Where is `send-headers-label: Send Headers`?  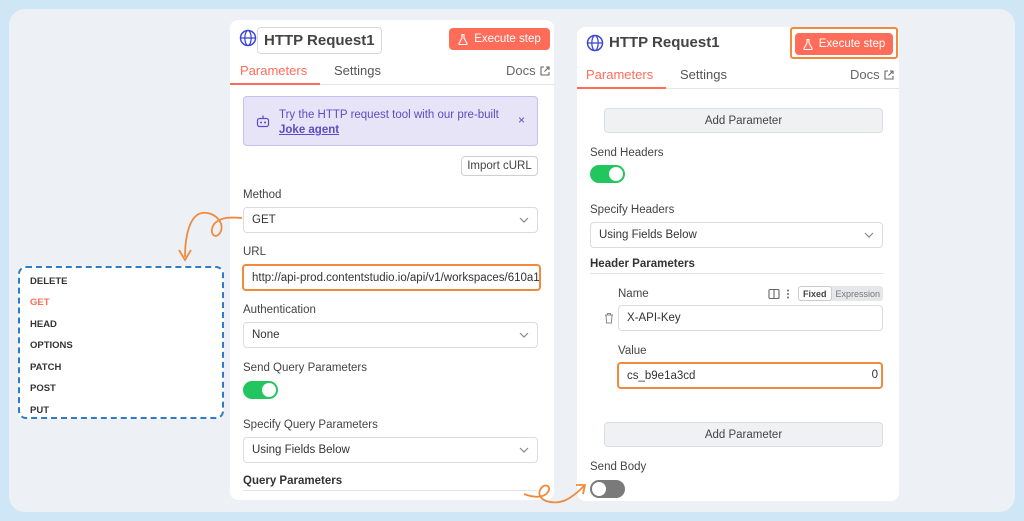 send-headers-label: Send Headers is located at coordinates (627, 153).